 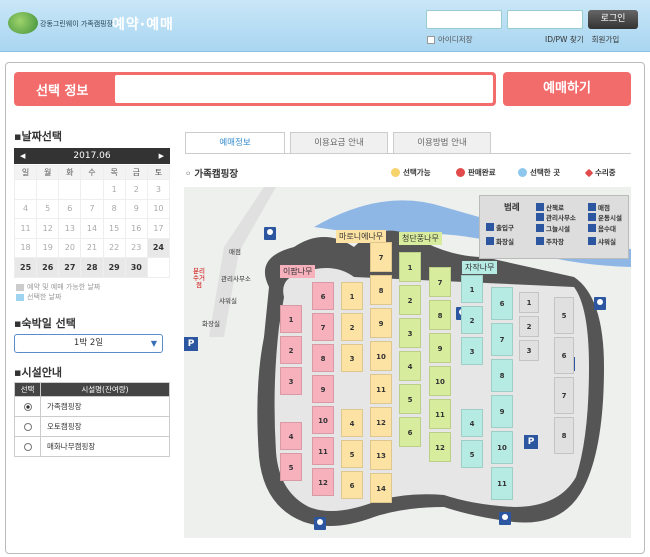 What do you see at coordinates (613, 19) in the screenshot?
I see `login-button: 로그인` at bounding box center [613, 19].